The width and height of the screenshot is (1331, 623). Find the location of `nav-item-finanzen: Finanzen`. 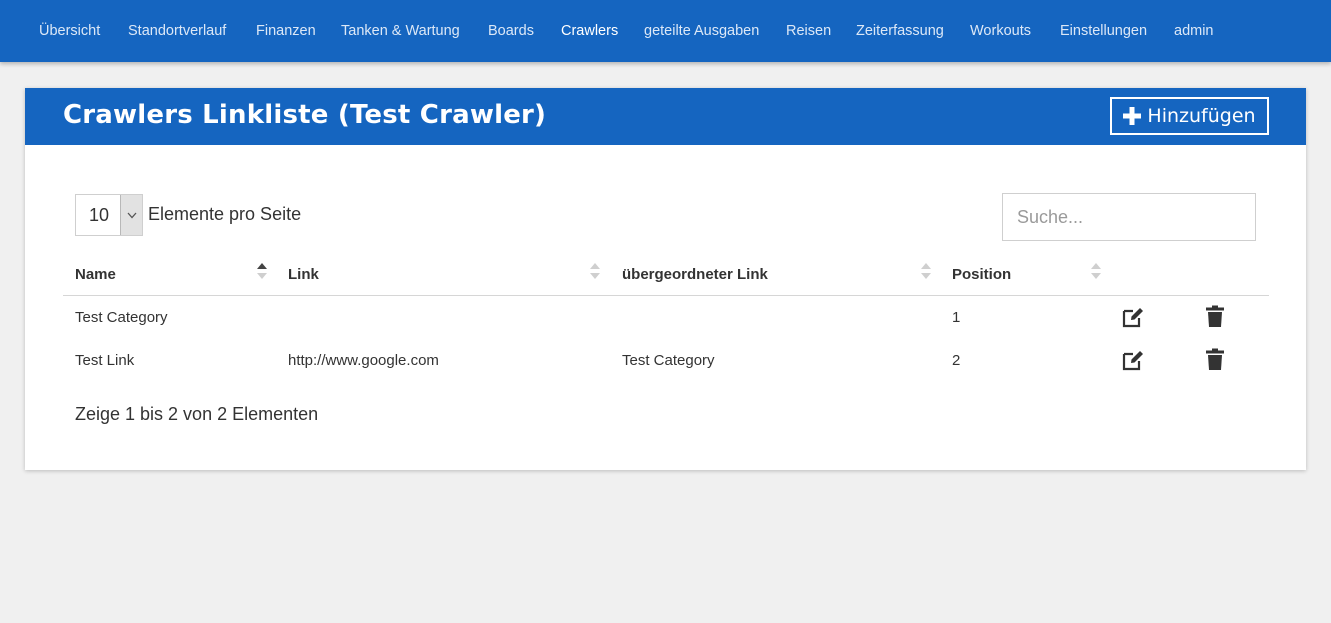

nav-item-finanzen: Finanzen is located at coordinates (286, 31).